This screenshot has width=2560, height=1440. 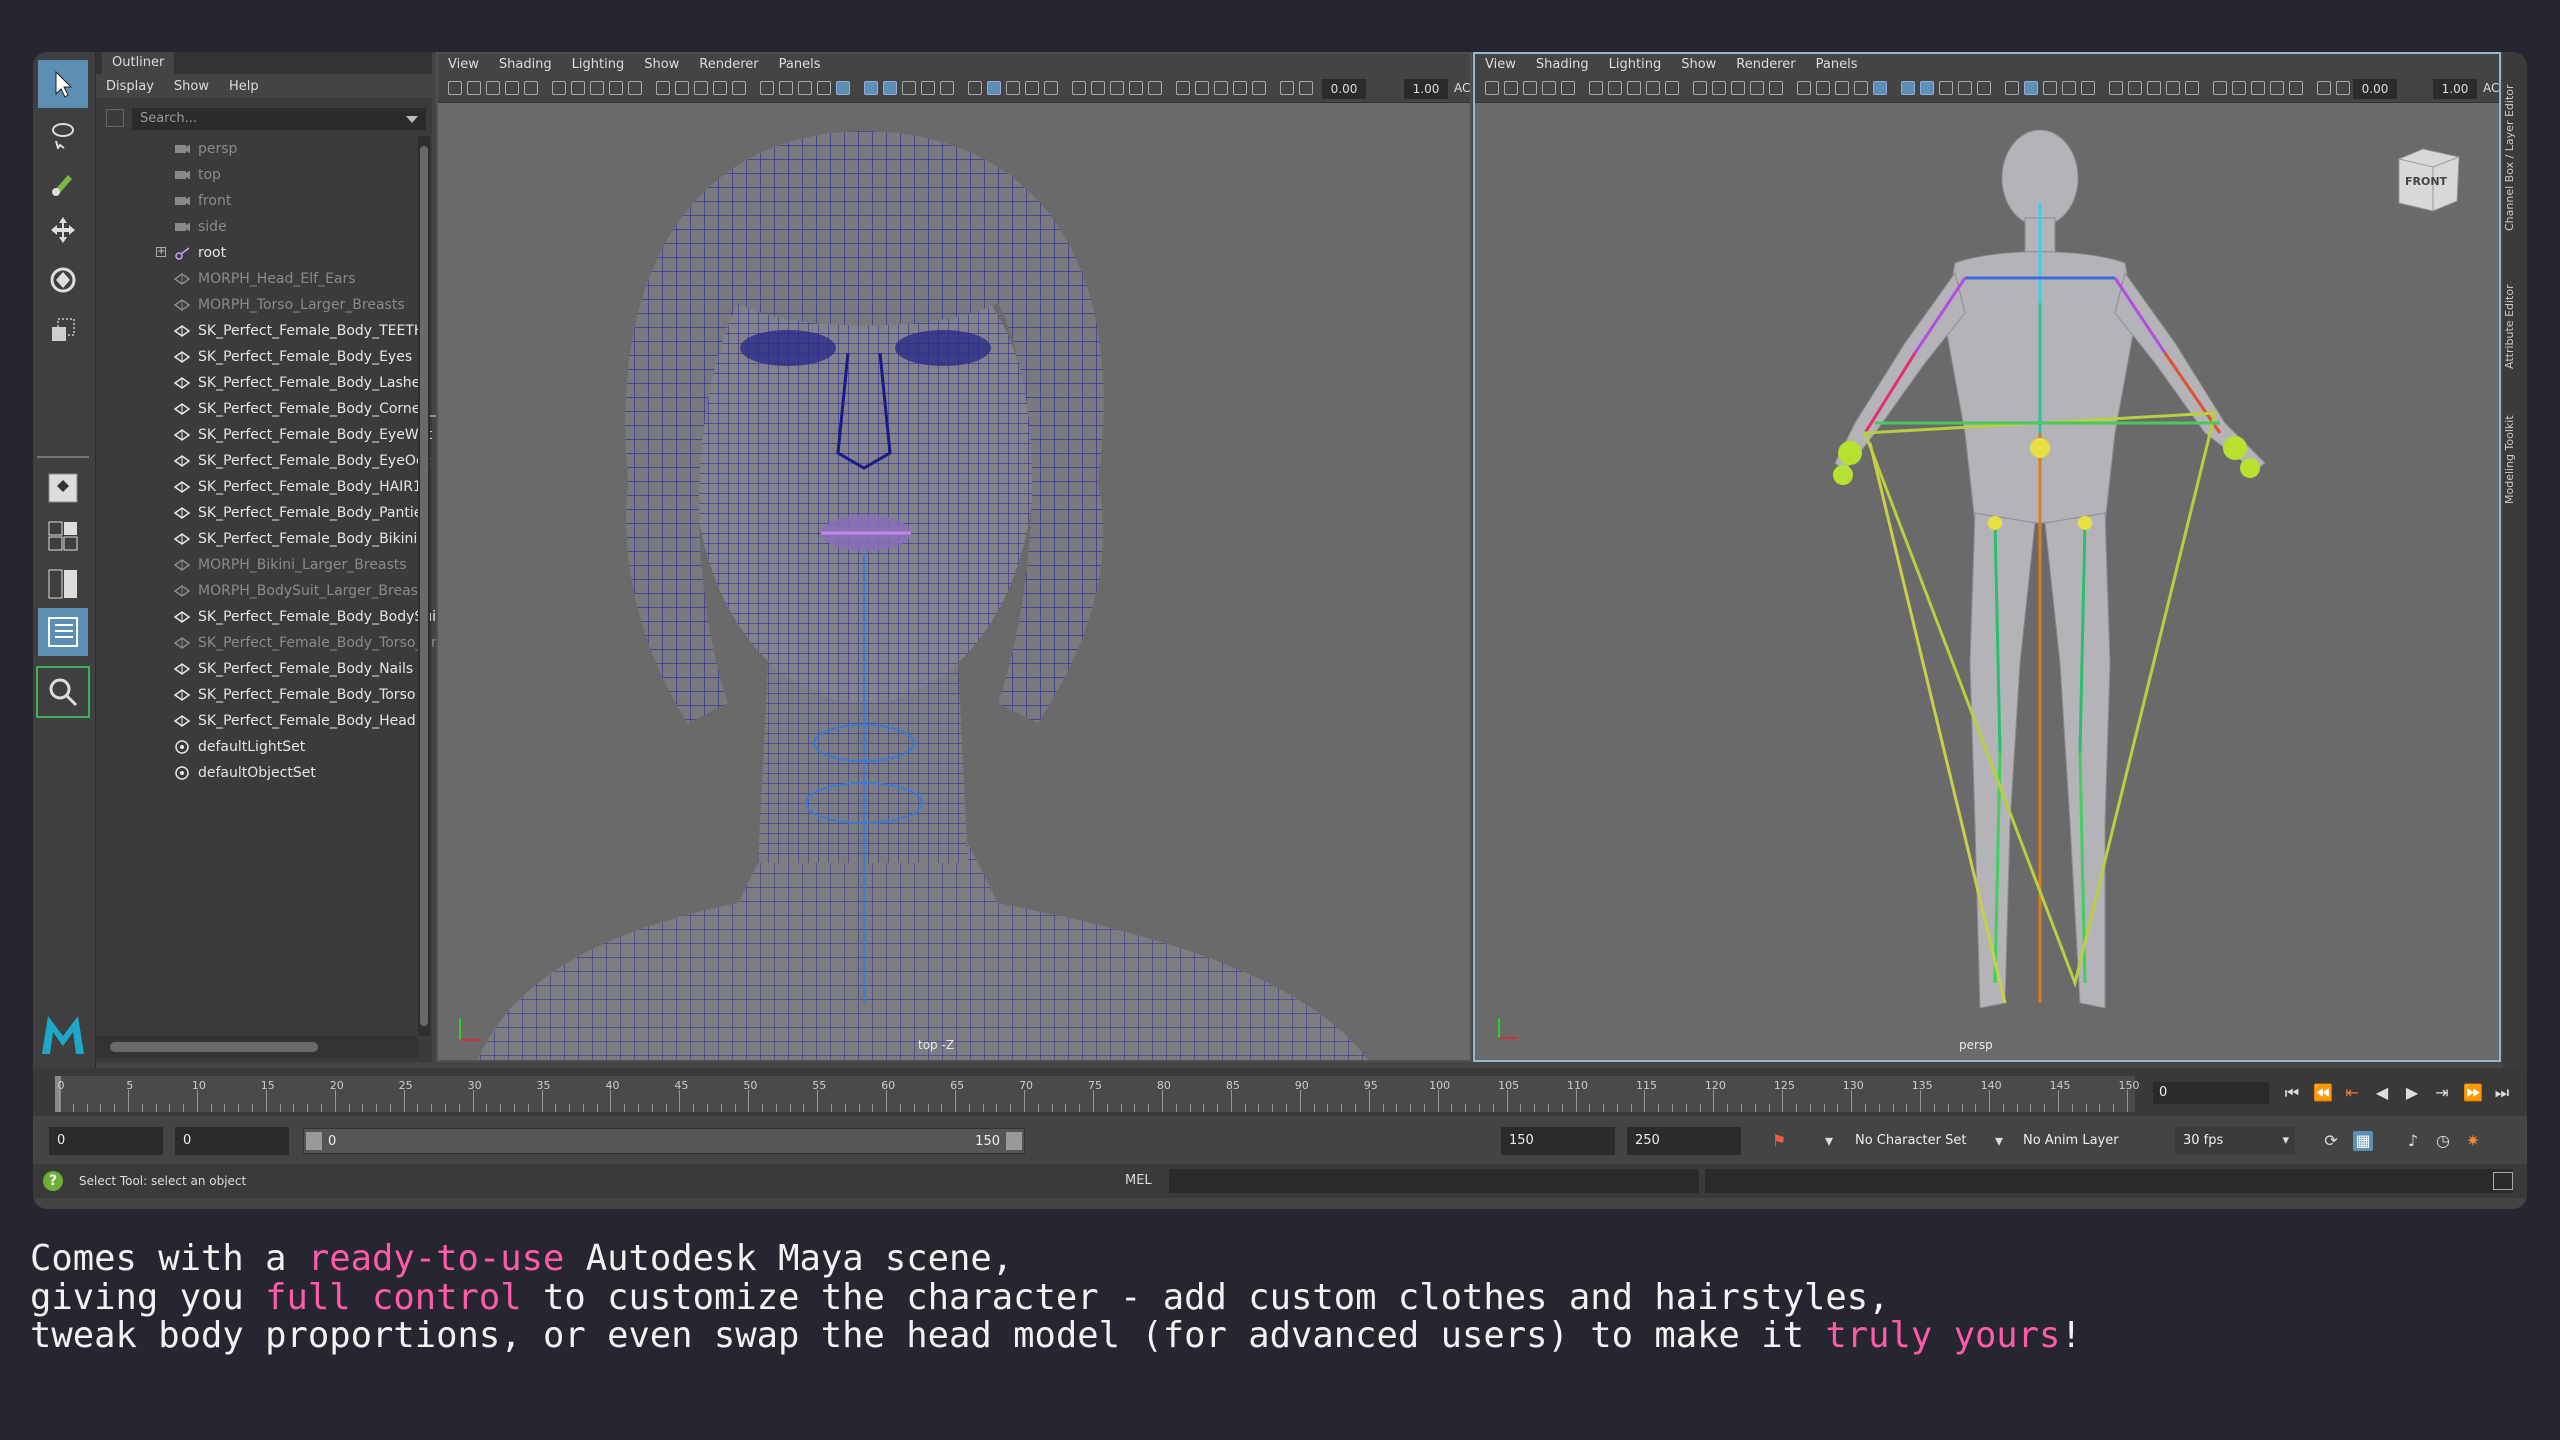 I want to click on modeling-toolkit-tab: Modeling Toolkit, so click(x=2515, y=460).